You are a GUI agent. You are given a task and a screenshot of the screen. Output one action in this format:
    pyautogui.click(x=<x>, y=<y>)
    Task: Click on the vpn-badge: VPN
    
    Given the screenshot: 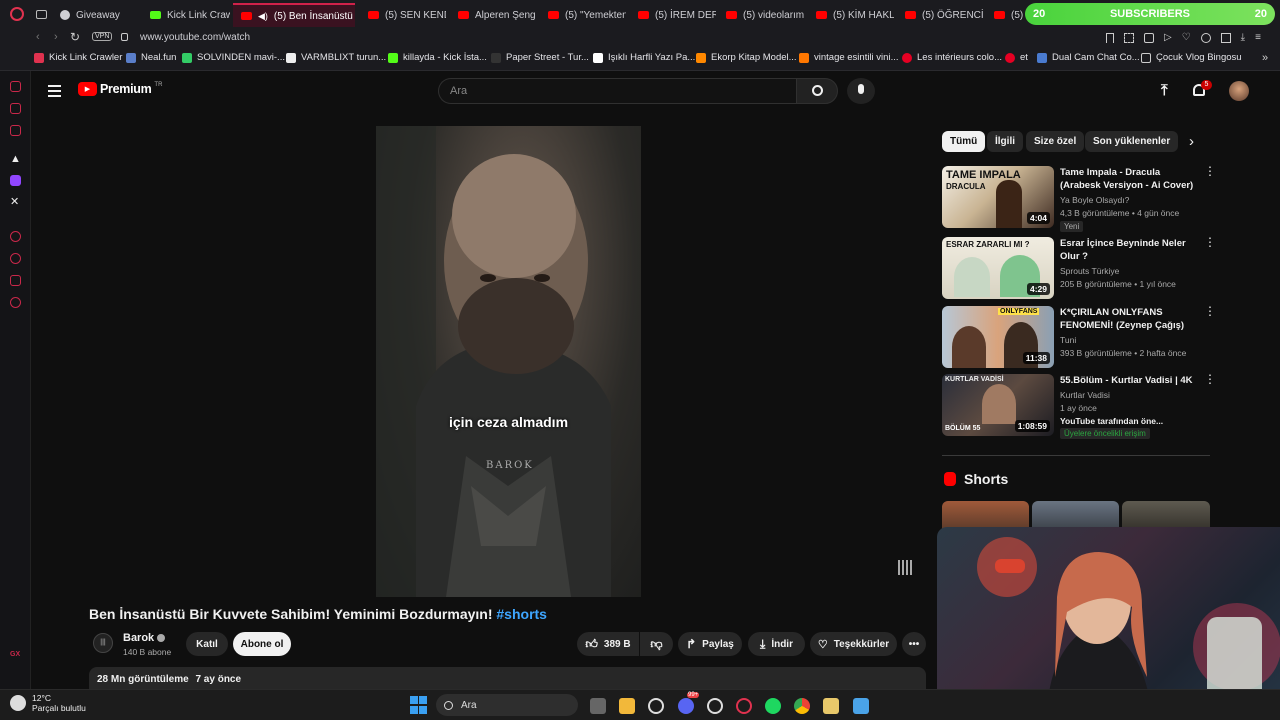 What is the action you would take?
    pyautogui.click(x=102, y=36)
    